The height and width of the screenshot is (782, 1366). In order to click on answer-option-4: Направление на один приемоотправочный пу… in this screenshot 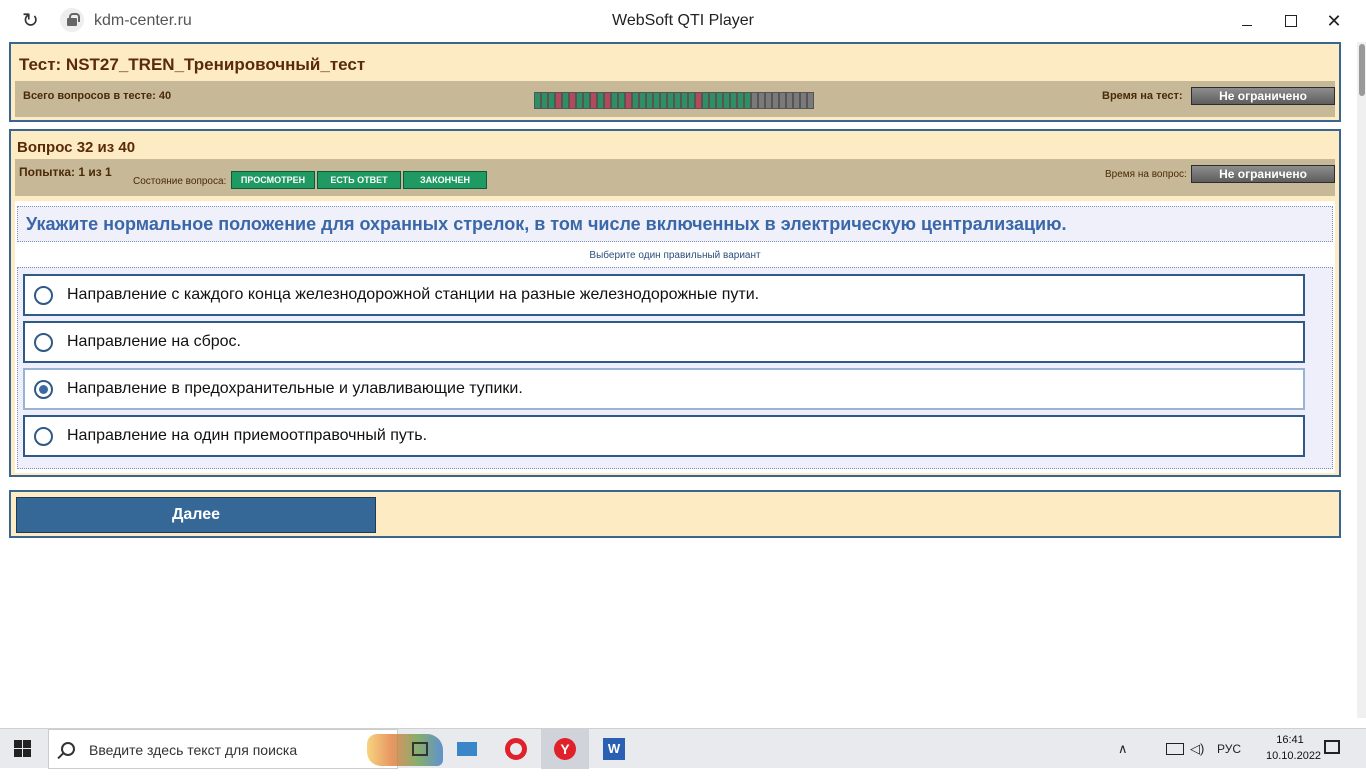, I will do `click(664, 436)`.